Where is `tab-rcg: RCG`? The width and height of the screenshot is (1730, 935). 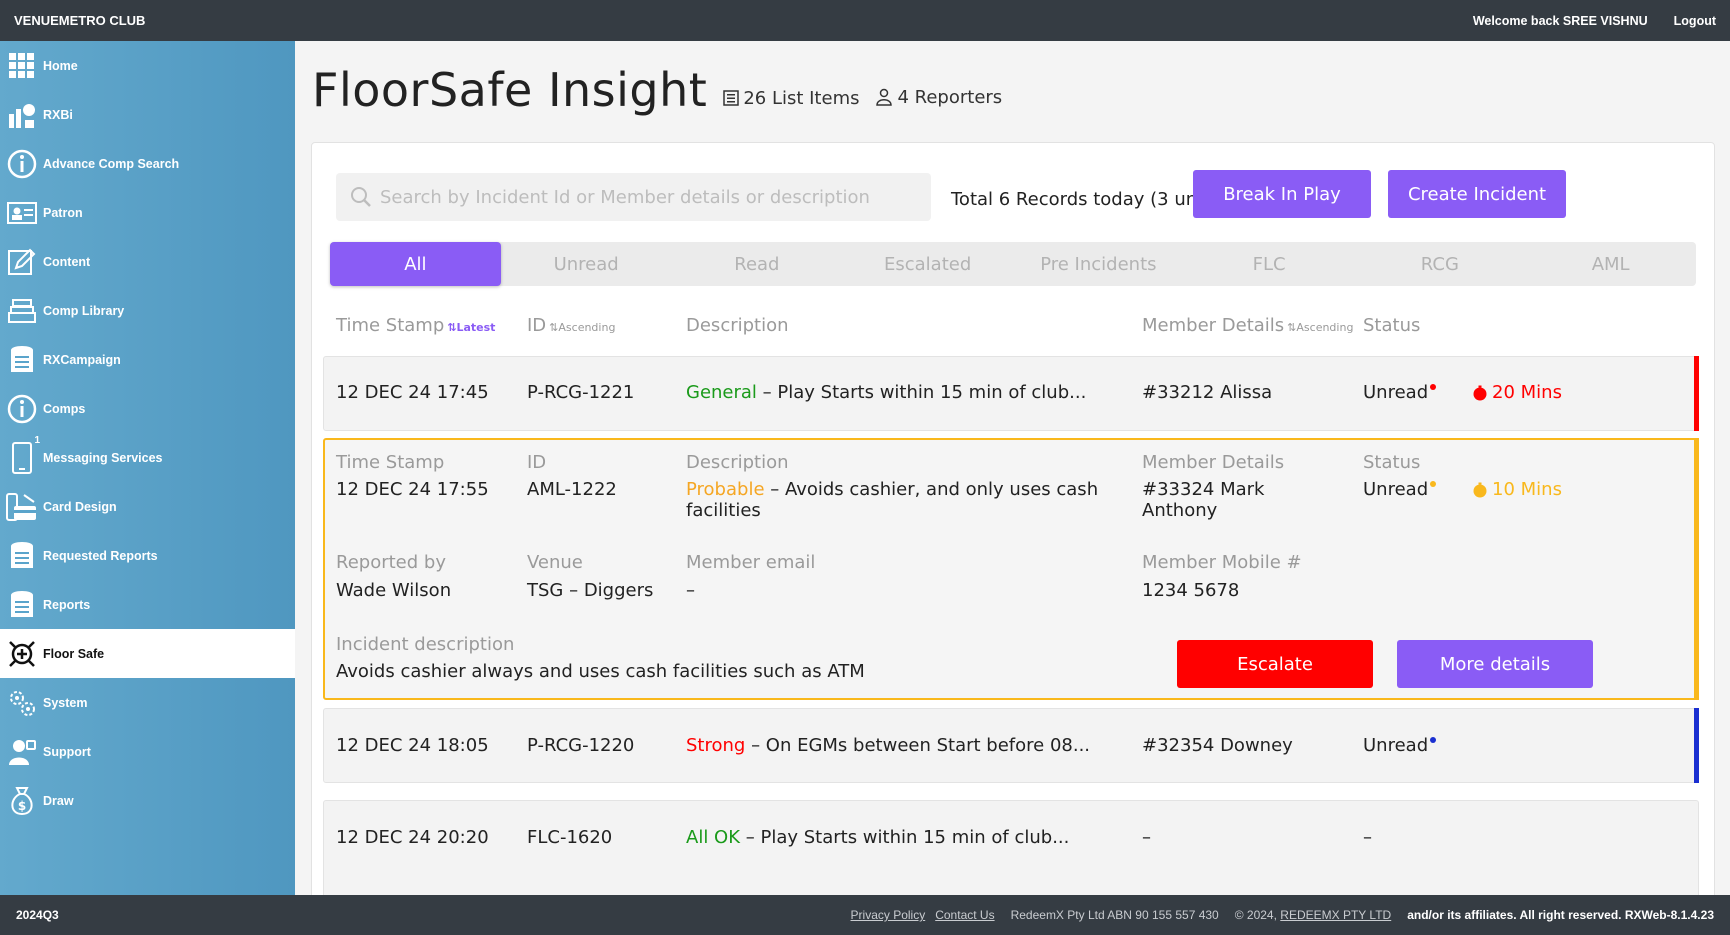 tab-rcg: RCG is located at coordinates (1440, 264).